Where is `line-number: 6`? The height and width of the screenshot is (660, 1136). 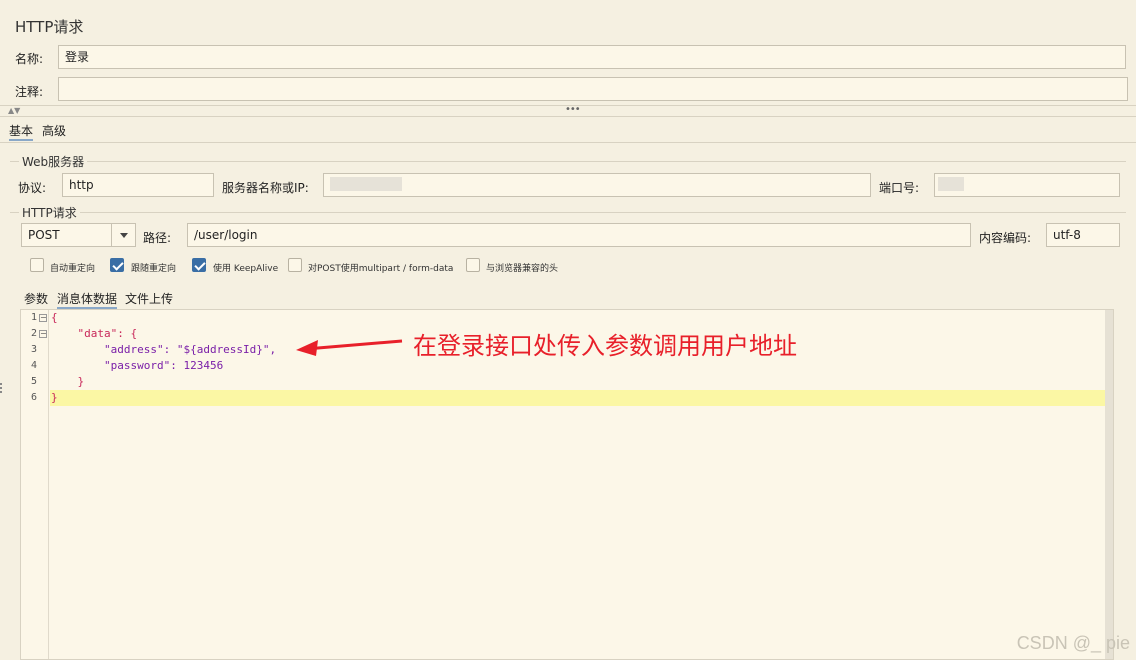
line-number: 6 is located at coordinates (33, 397).